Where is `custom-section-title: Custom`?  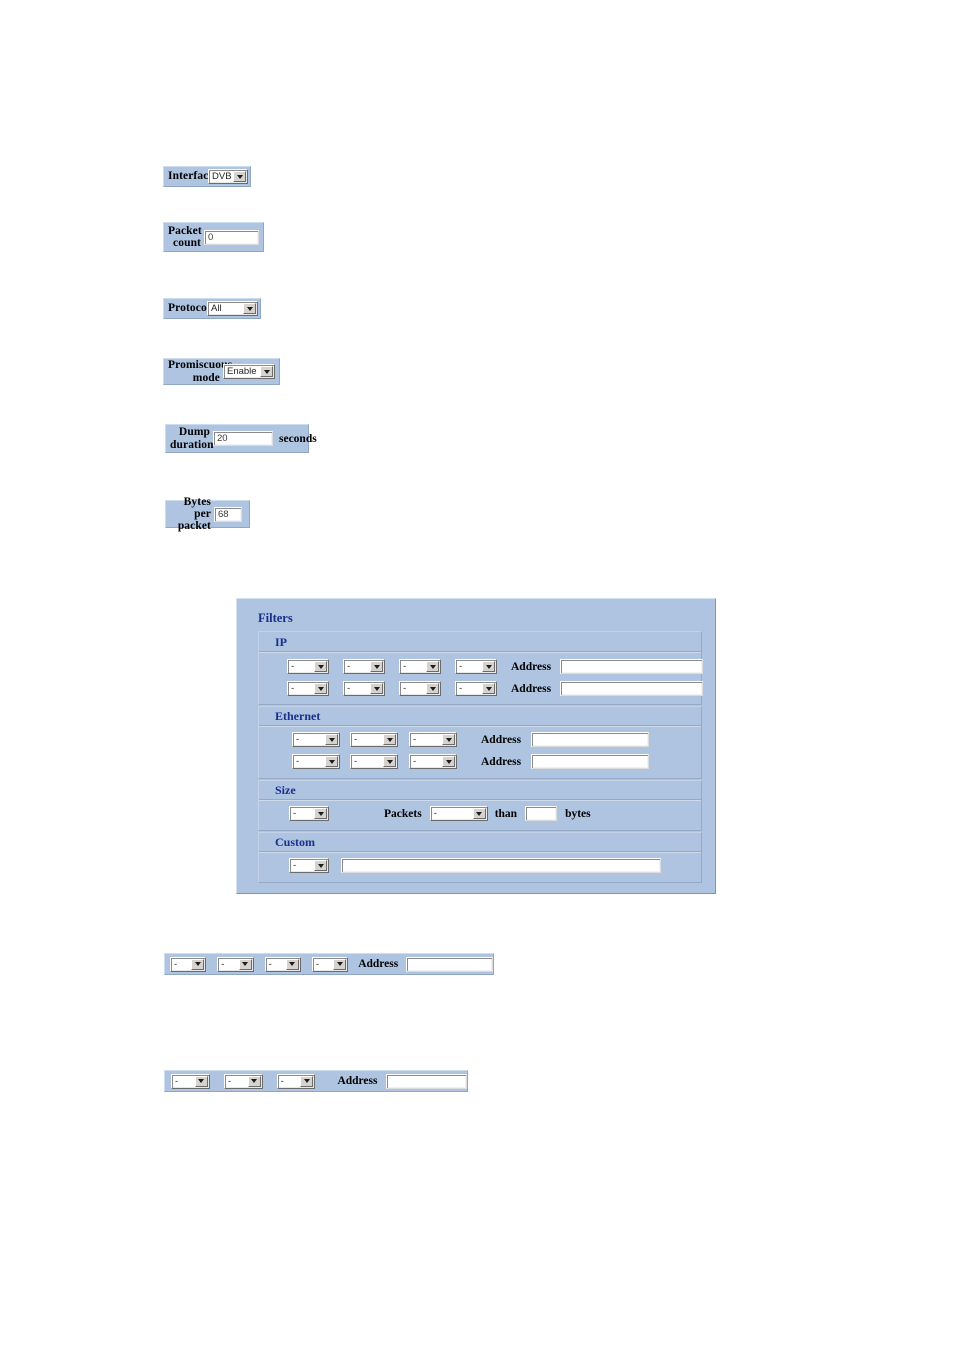
custom-section-title: Custom is located at coordinates (295, 842).